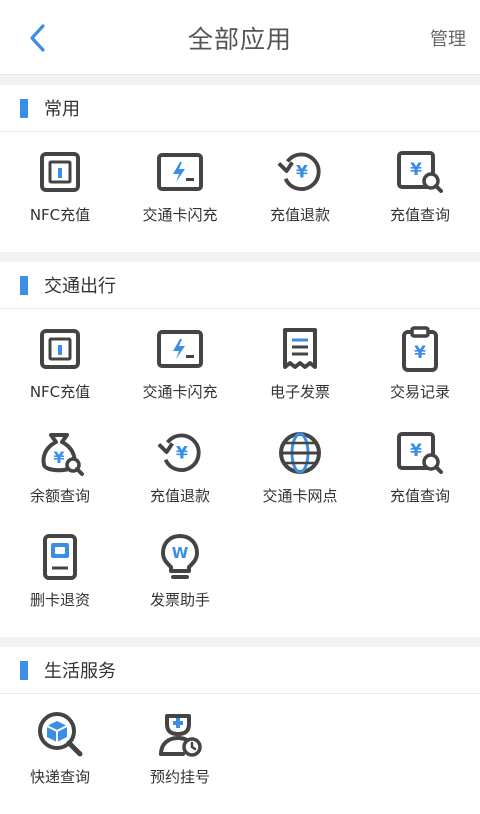 The image size is (480, 814). I want to click on app-e-invoice: 电子发票, so click(300, 371).